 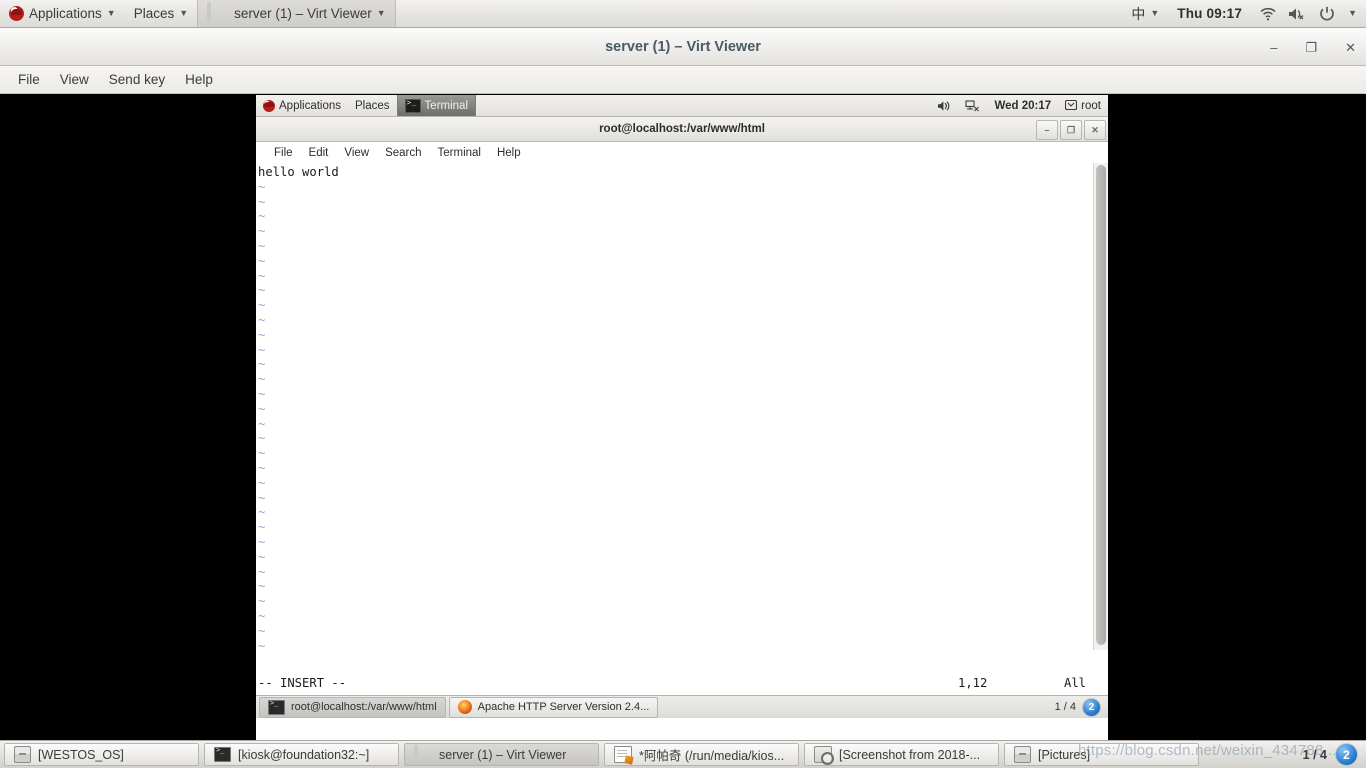 I want to click on host-taskbar-item-pictures: [Pictures], so click(x=1101, y=754).